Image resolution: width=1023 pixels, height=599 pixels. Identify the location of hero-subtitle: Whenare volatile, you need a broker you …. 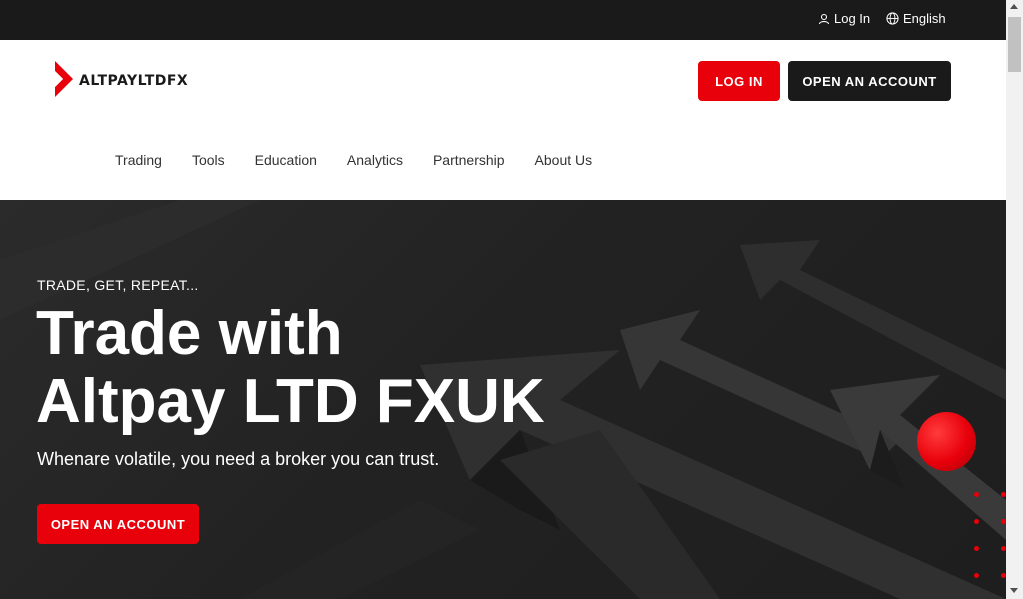
(238, 459).